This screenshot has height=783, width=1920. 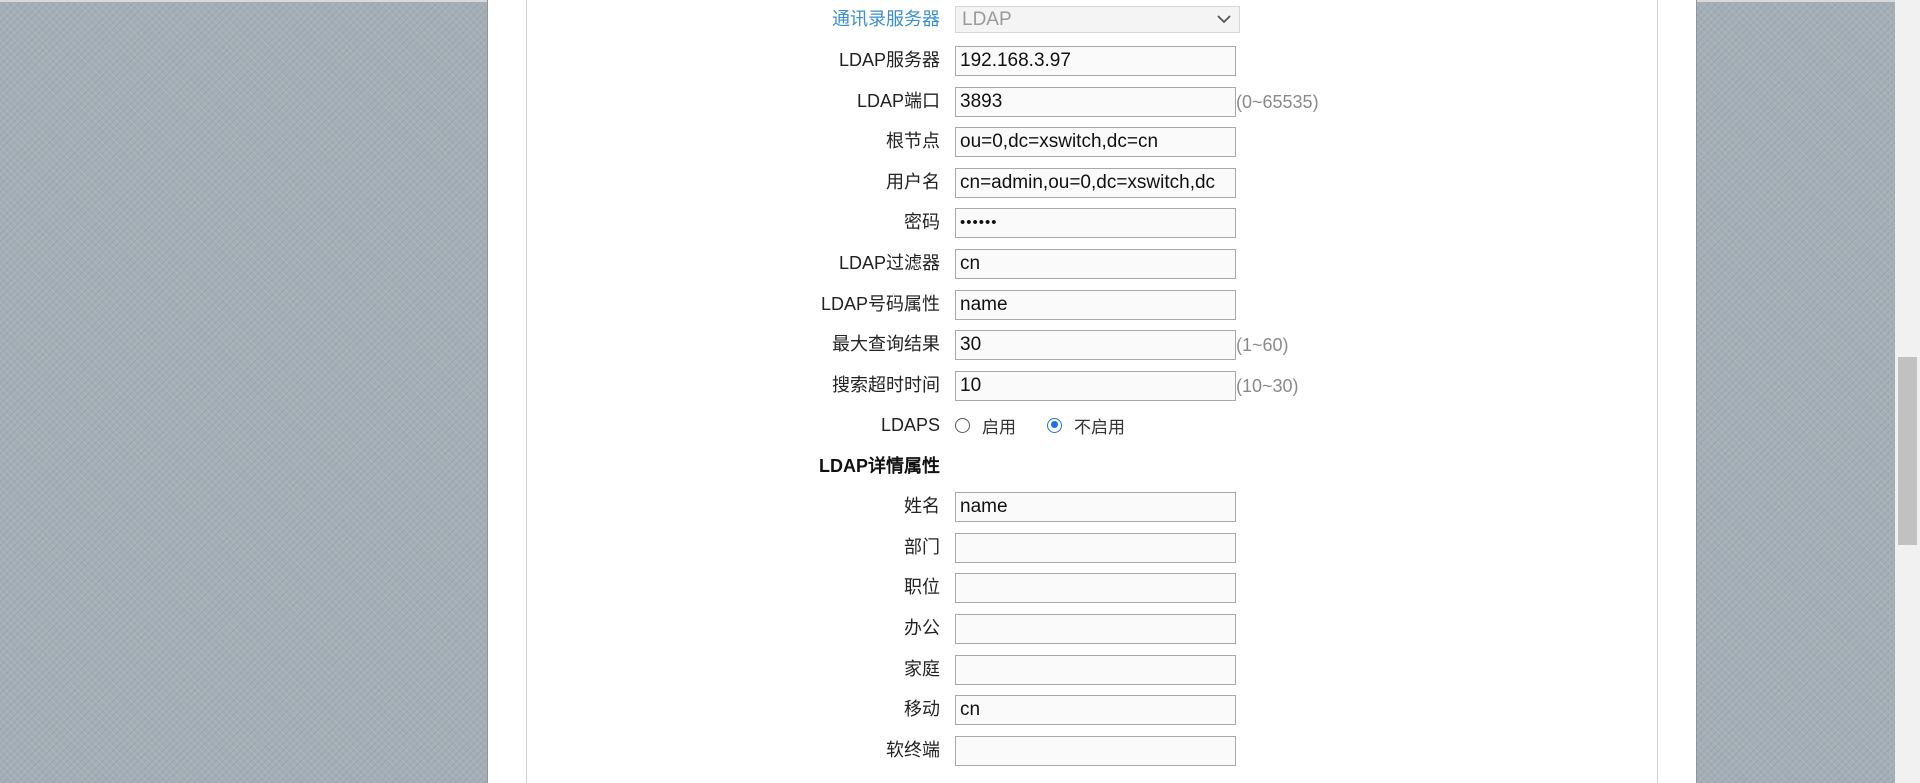 What do you see at coordinates (1224, 19) in the screenshot?
I see `chevron-down-icon` at bounding box center [1224, 19].